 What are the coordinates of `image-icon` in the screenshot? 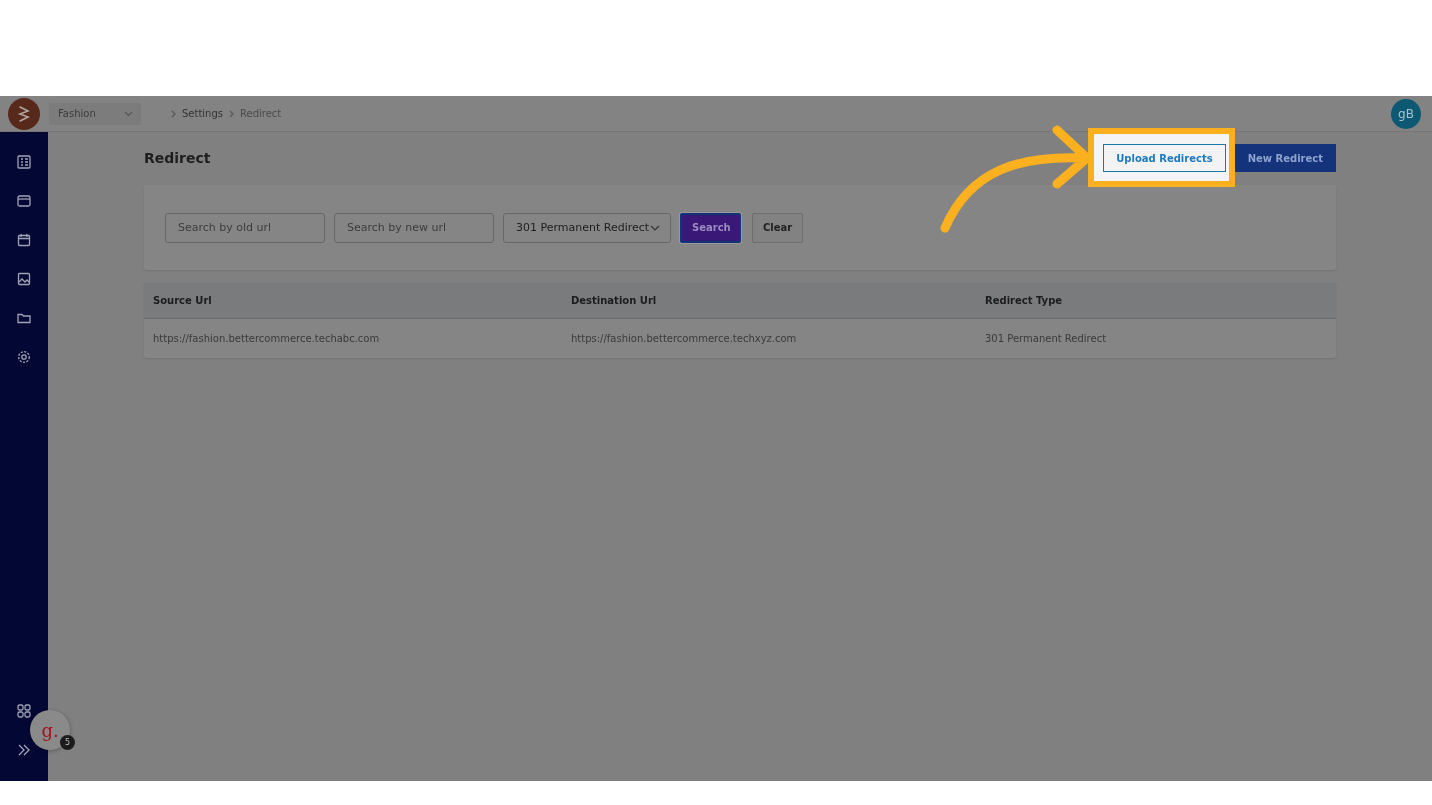 It's located at (24, 279).